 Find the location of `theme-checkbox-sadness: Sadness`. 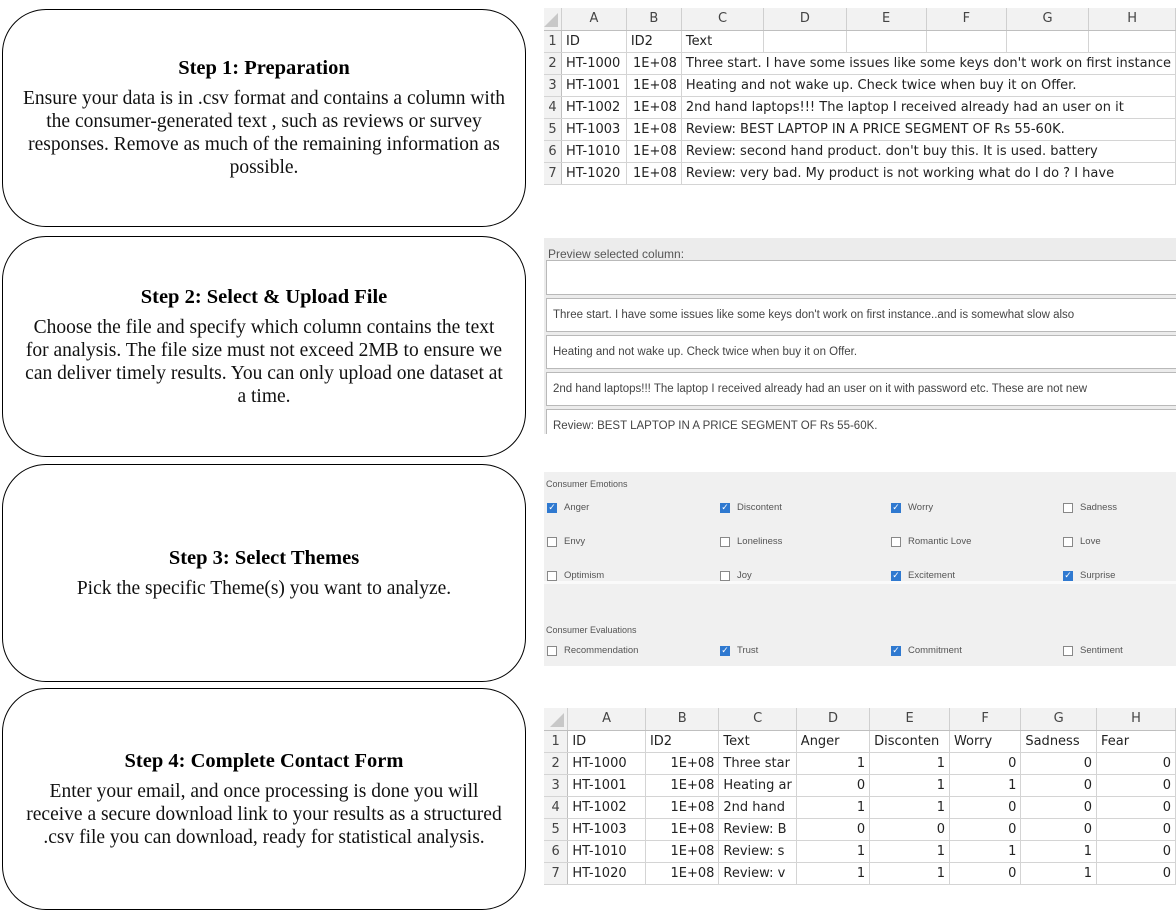

theme-checkbox-sadness: Sadness is located at coordinates (1090, 507).